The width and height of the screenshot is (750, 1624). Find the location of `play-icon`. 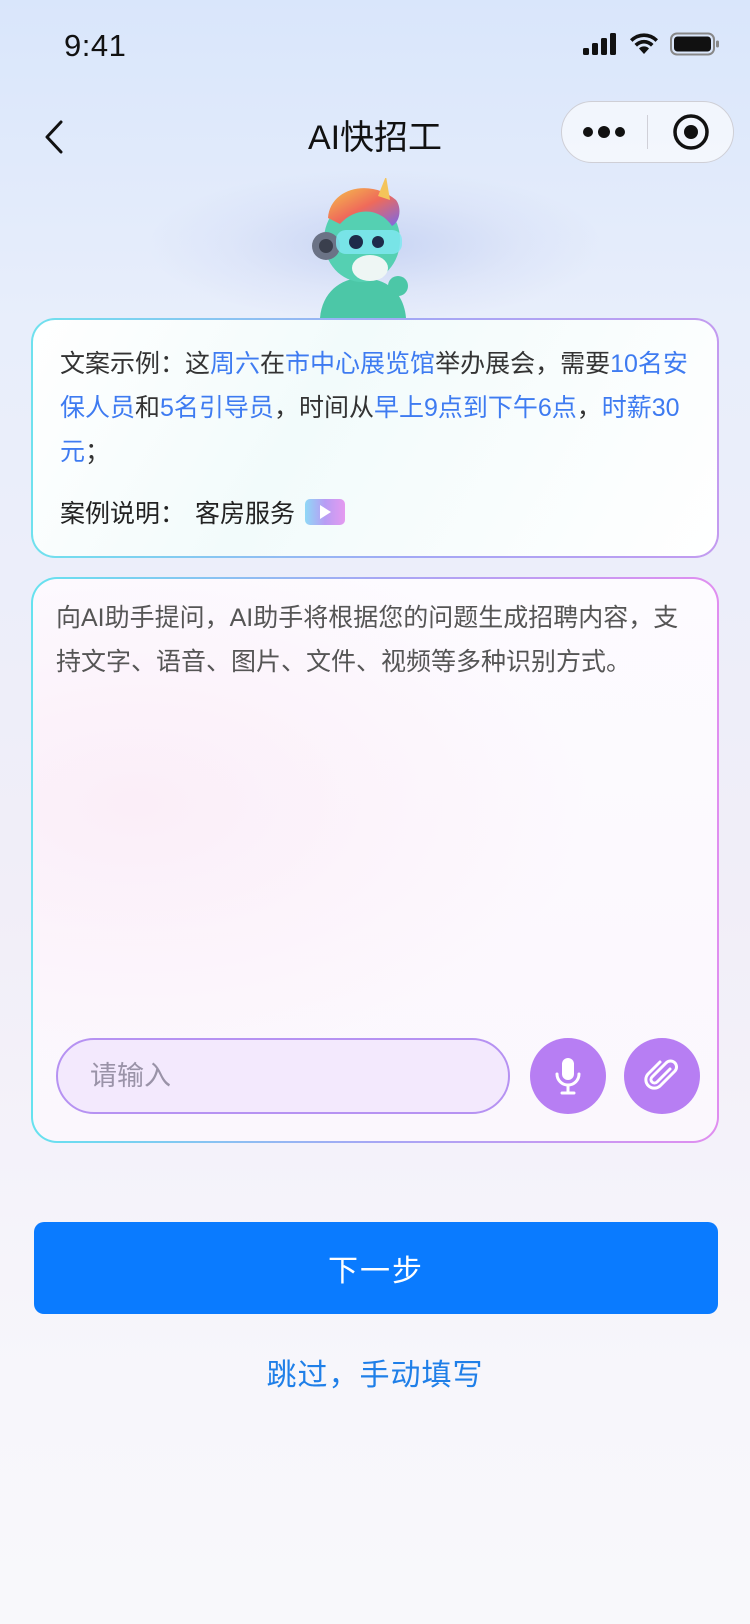

play-icon is located at coordinates (326, 512).